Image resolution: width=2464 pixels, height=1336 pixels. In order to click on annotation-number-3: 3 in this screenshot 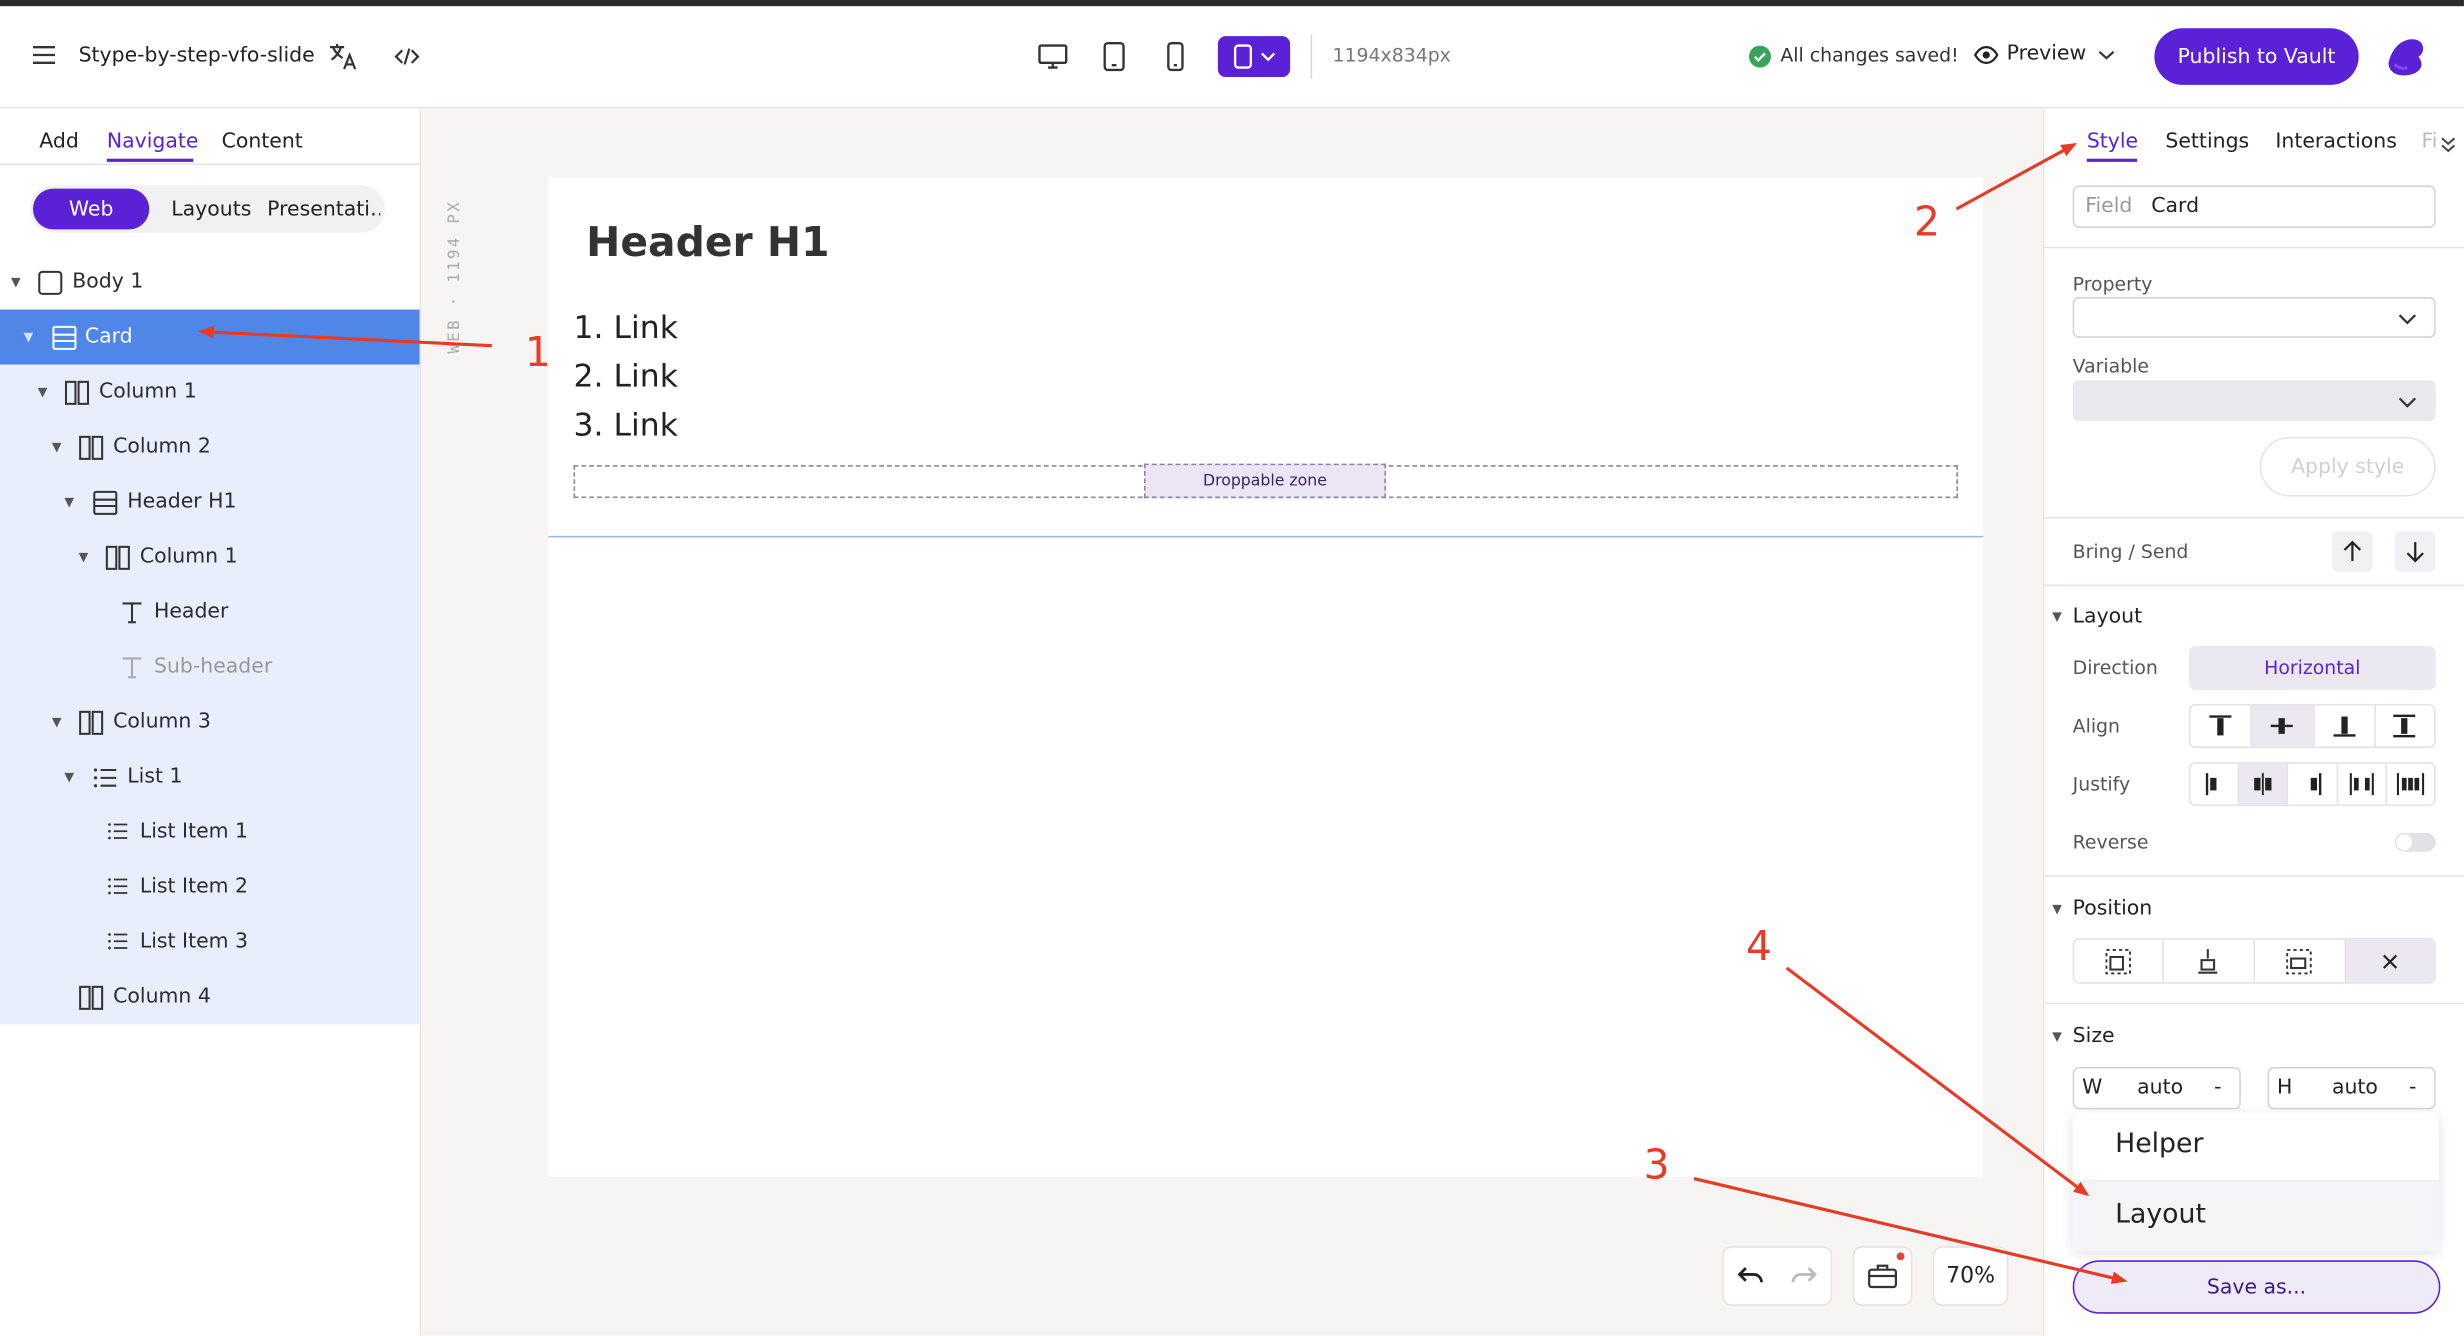, I will do `click(1656, 1166)`.